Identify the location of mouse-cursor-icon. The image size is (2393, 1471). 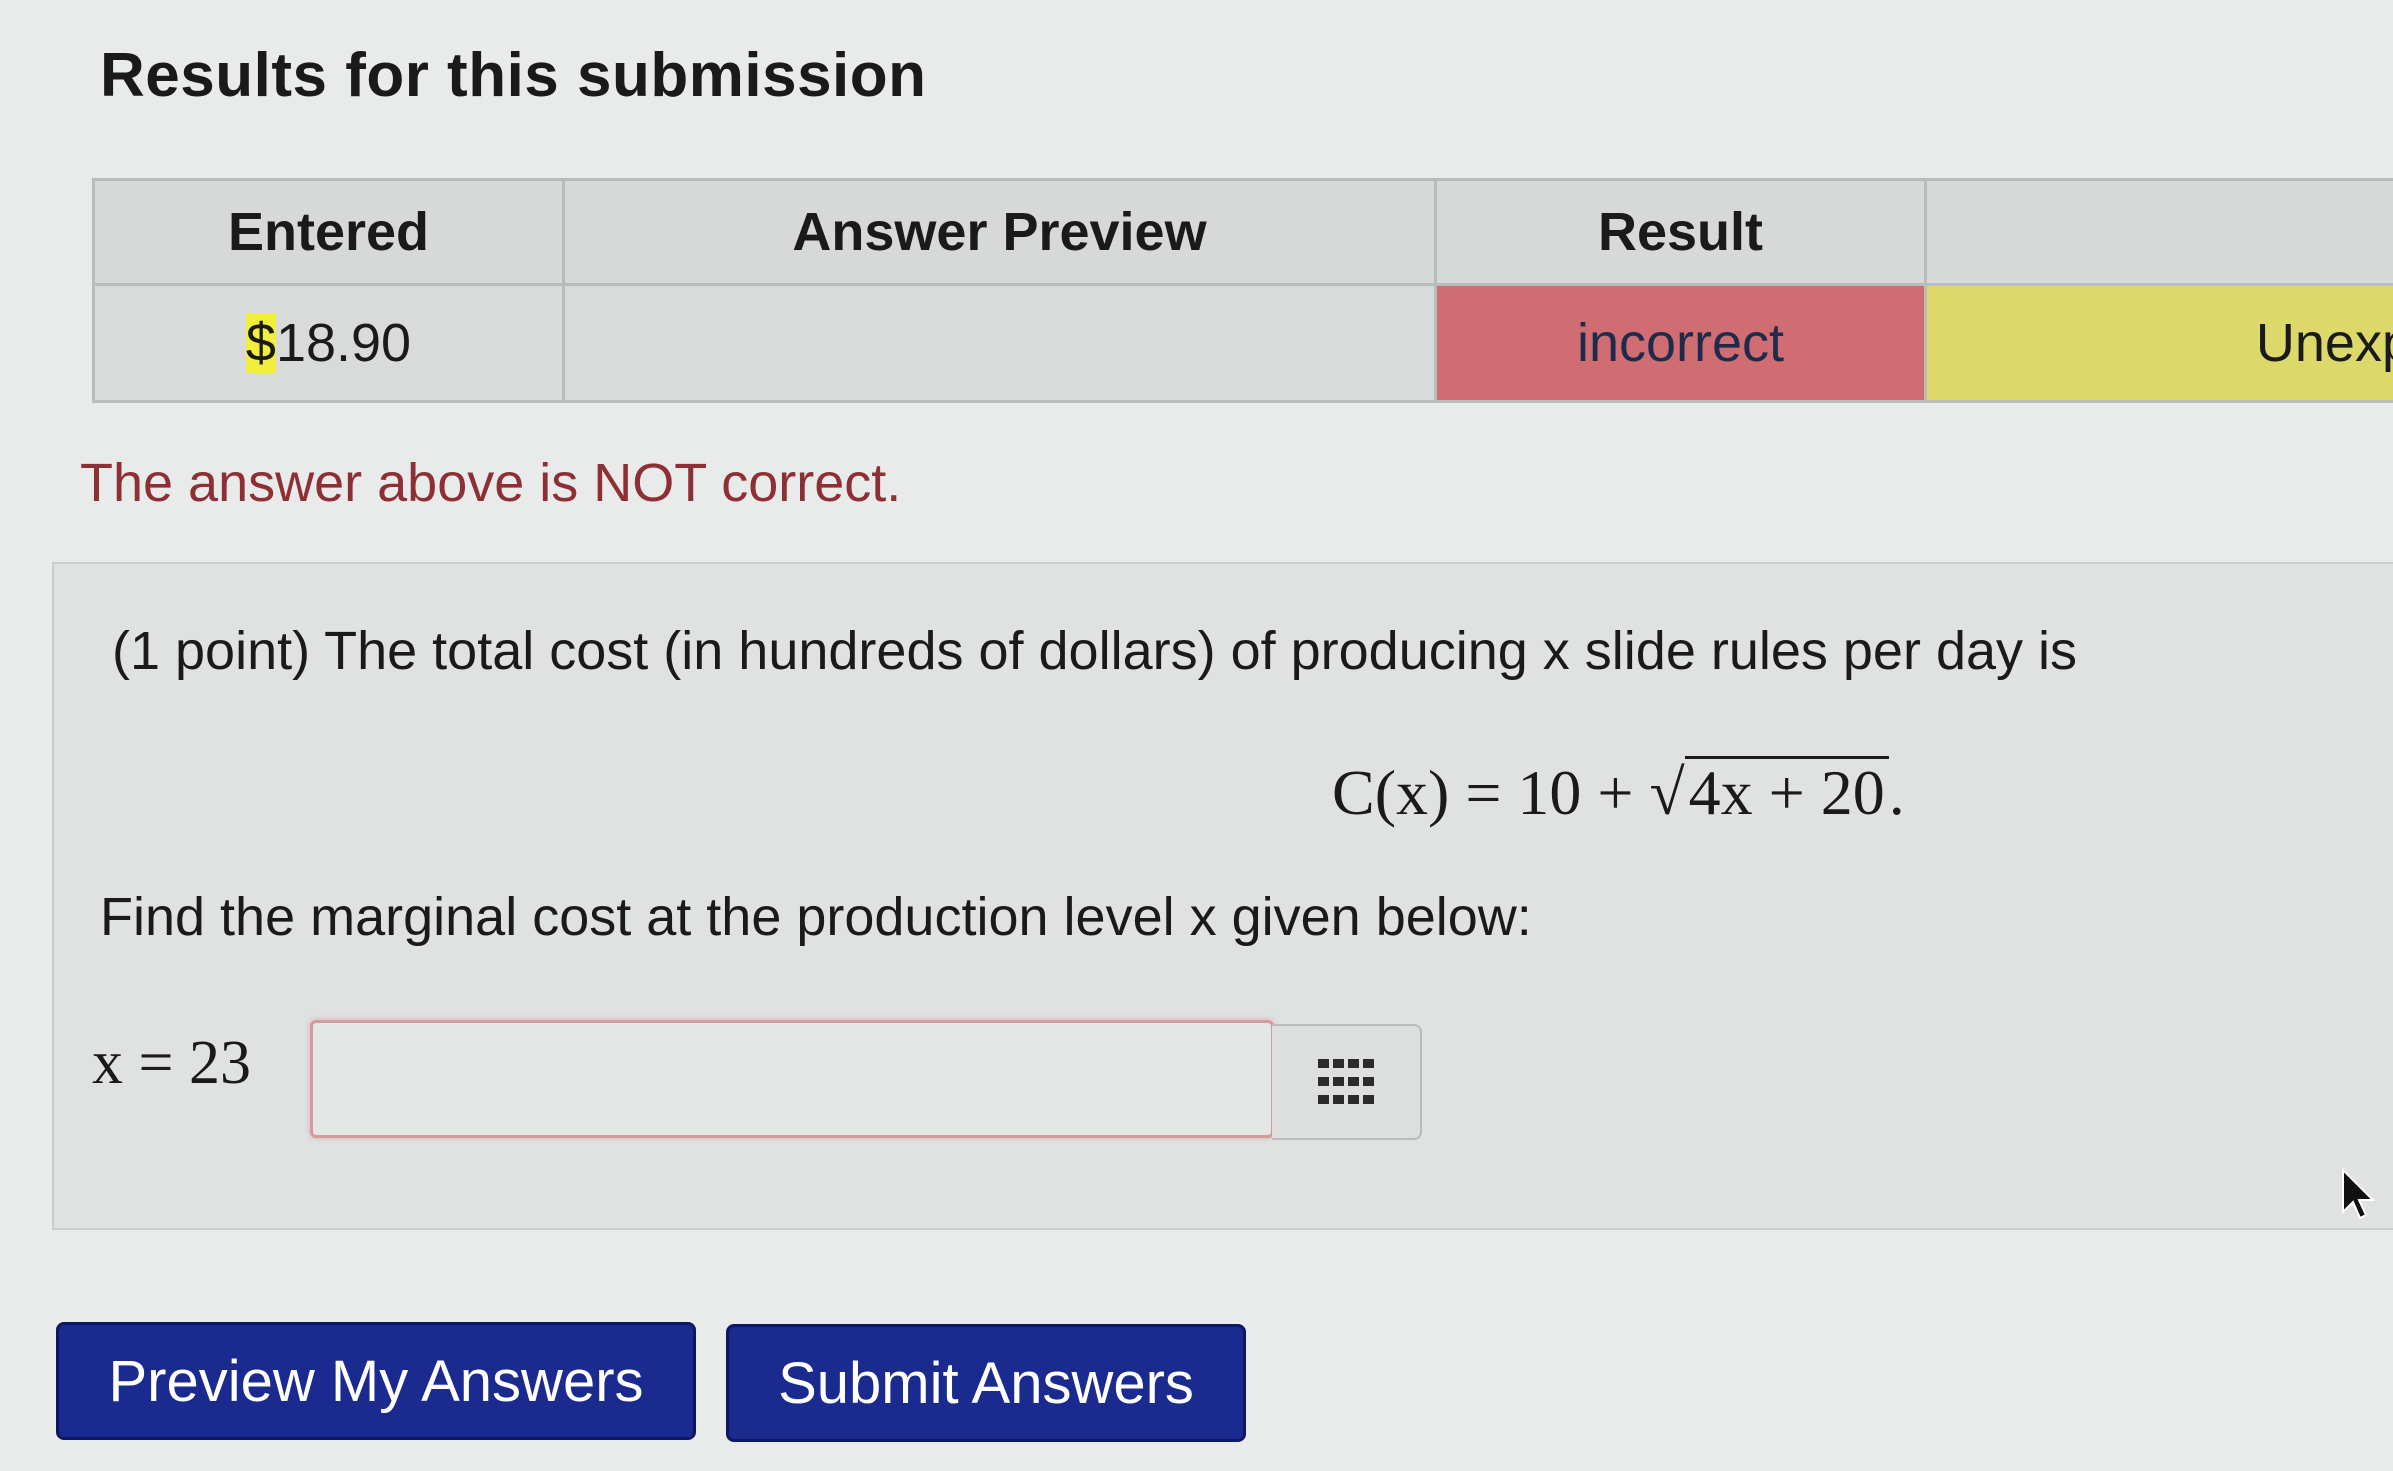
(2359, 1194).